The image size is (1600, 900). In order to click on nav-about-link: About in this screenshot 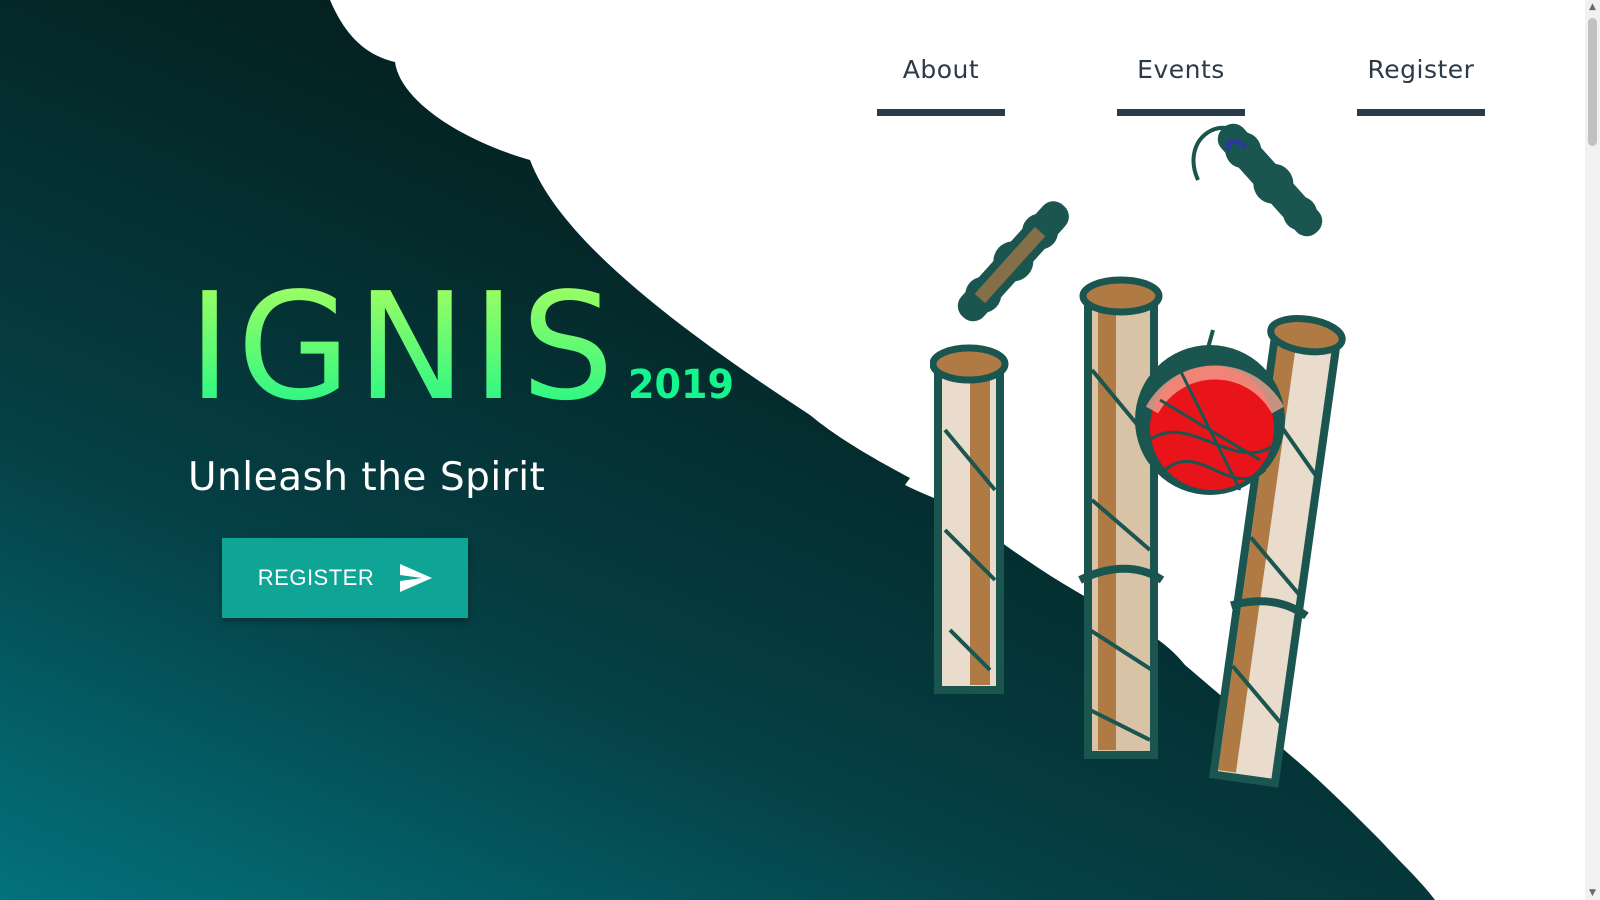, I will do `click(941, 83)`.